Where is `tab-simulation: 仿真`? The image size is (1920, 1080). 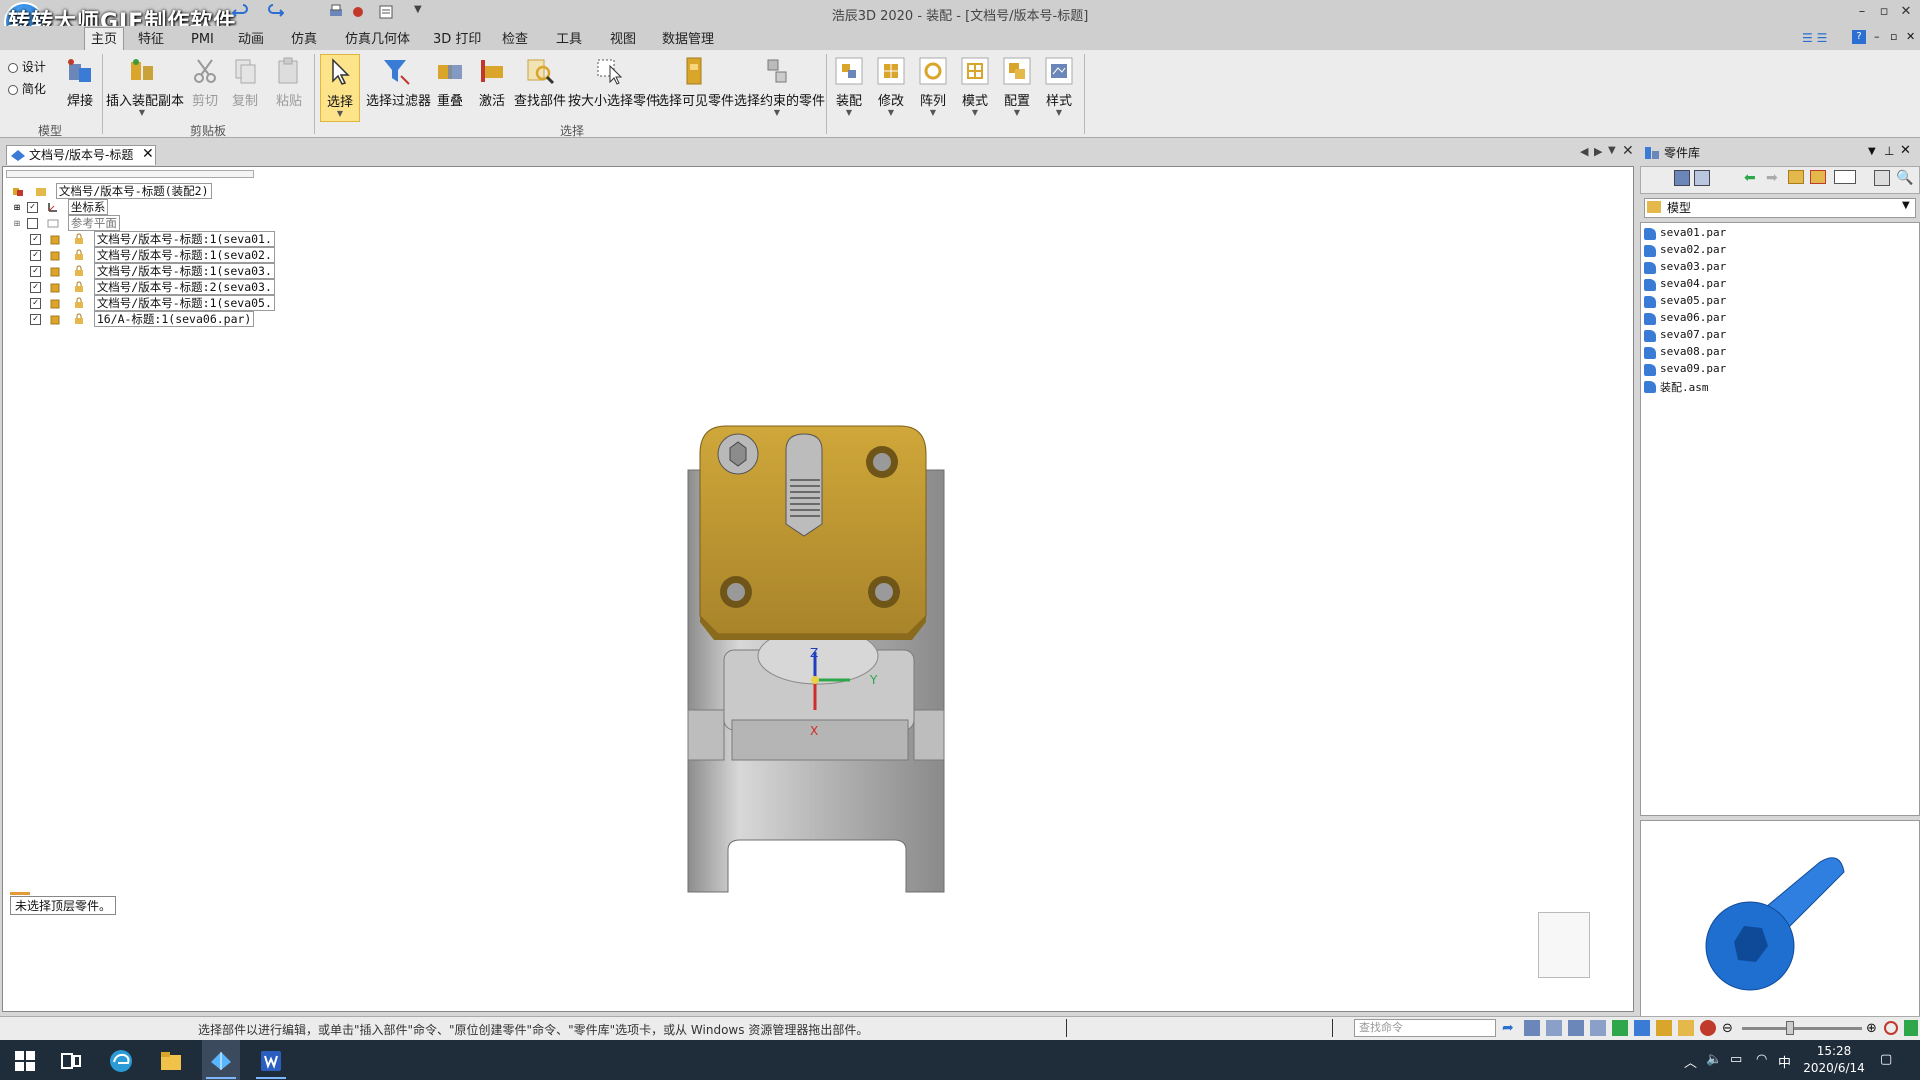
tab-simulation: 仿真 is located at coordinates (304, 40).